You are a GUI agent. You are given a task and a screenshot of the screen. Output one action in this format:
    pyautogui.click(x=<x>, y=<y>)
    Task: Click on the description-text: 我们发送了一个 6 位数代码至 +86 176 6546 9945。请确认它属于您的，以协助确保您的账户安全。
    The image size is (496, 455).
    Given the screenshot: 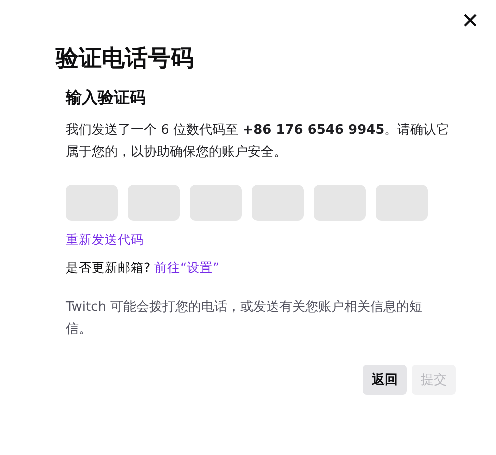 What is the action you would take?
    pyautogui.click(x=258, y=142)
    